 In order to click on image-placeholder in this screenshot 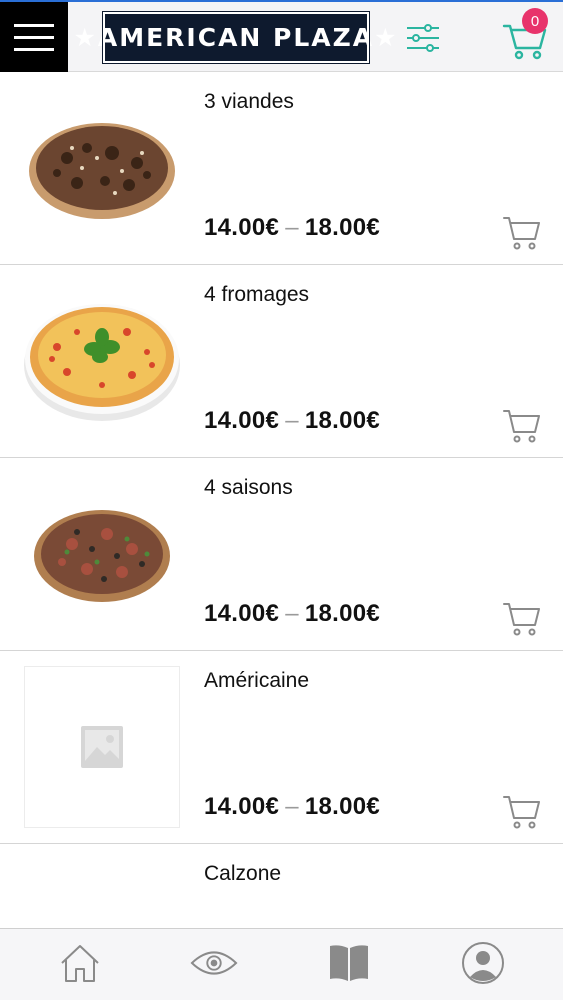, I will do `click(102, 747)`.